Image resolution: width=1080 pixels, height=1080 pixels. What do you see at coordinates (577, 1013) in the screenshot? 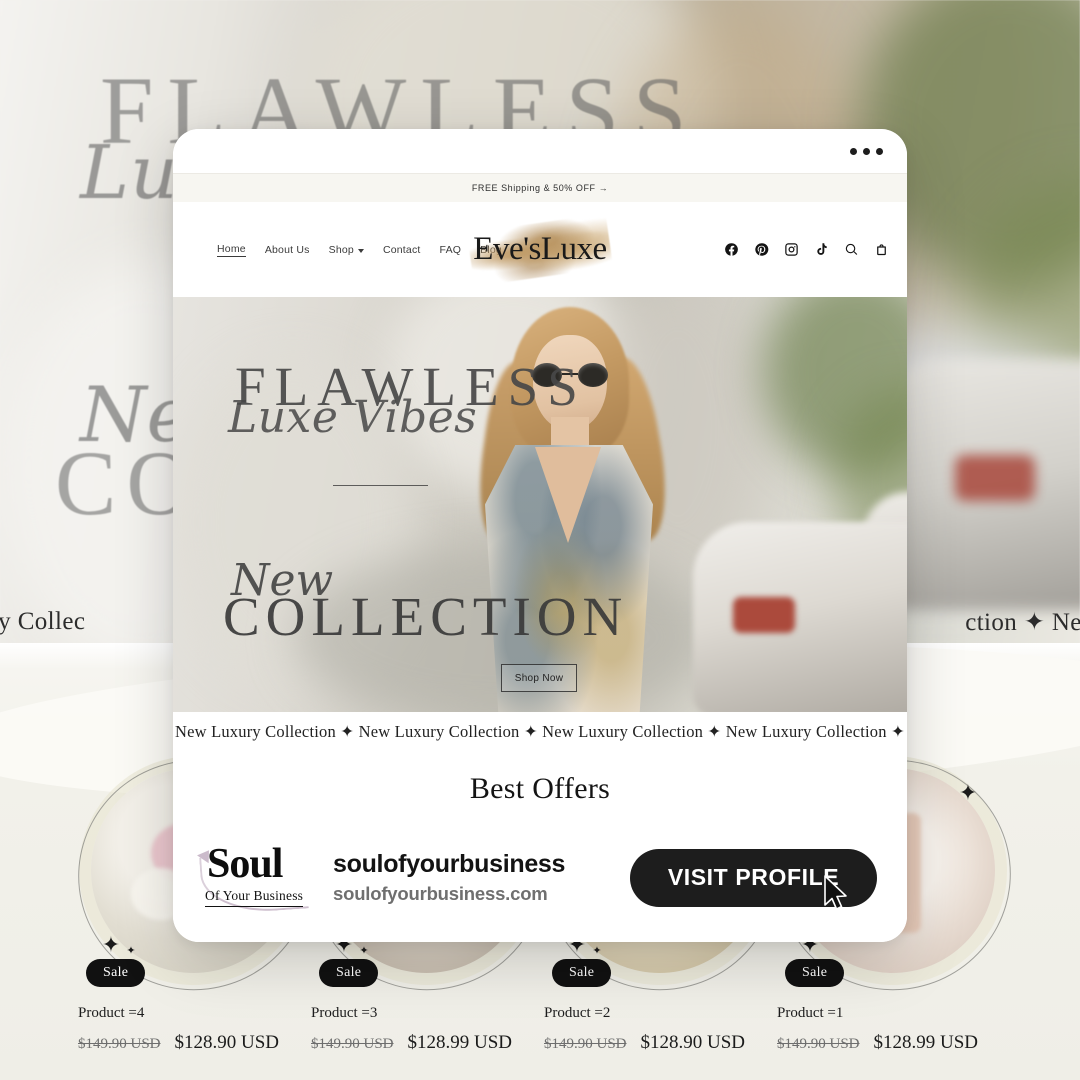
I see `product-title: Product =2` at bounding box center [577, 1013].